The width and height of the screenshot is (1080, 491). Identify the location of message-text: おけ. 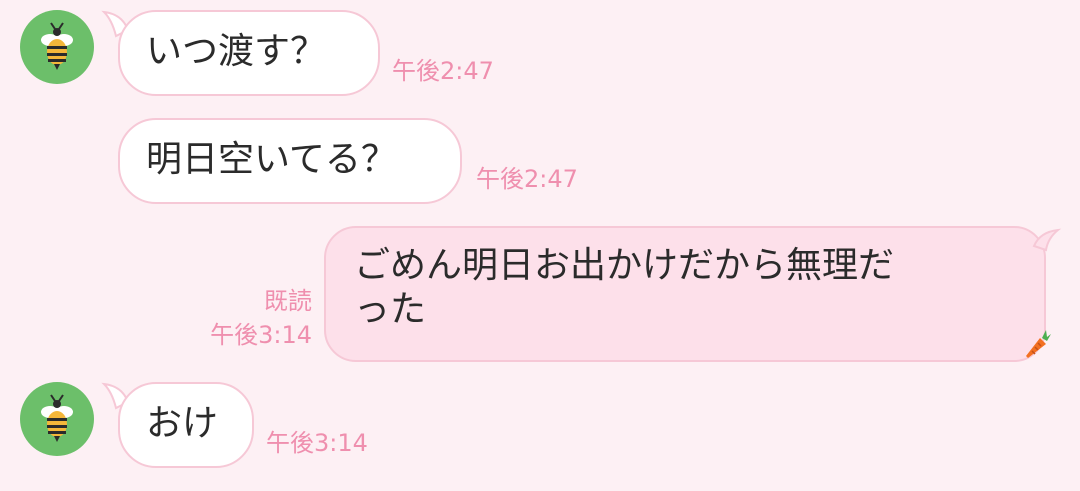
(182, 423).